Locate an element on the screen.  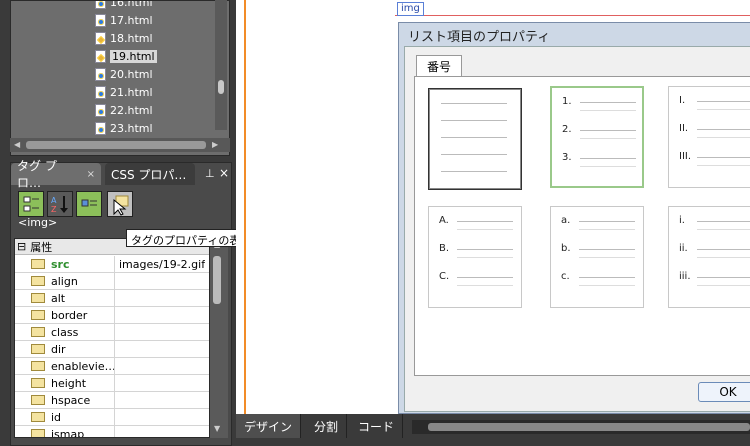
tab-close-icon: × is located at coordinates (91, 174).